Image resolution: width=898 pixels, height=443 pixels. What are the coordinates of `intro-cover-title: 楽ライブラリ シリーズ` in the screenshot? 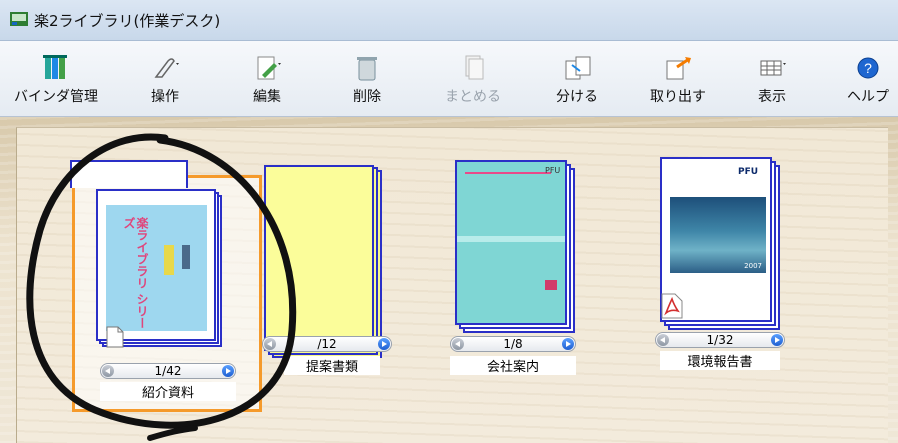 It's located at (135, 273).